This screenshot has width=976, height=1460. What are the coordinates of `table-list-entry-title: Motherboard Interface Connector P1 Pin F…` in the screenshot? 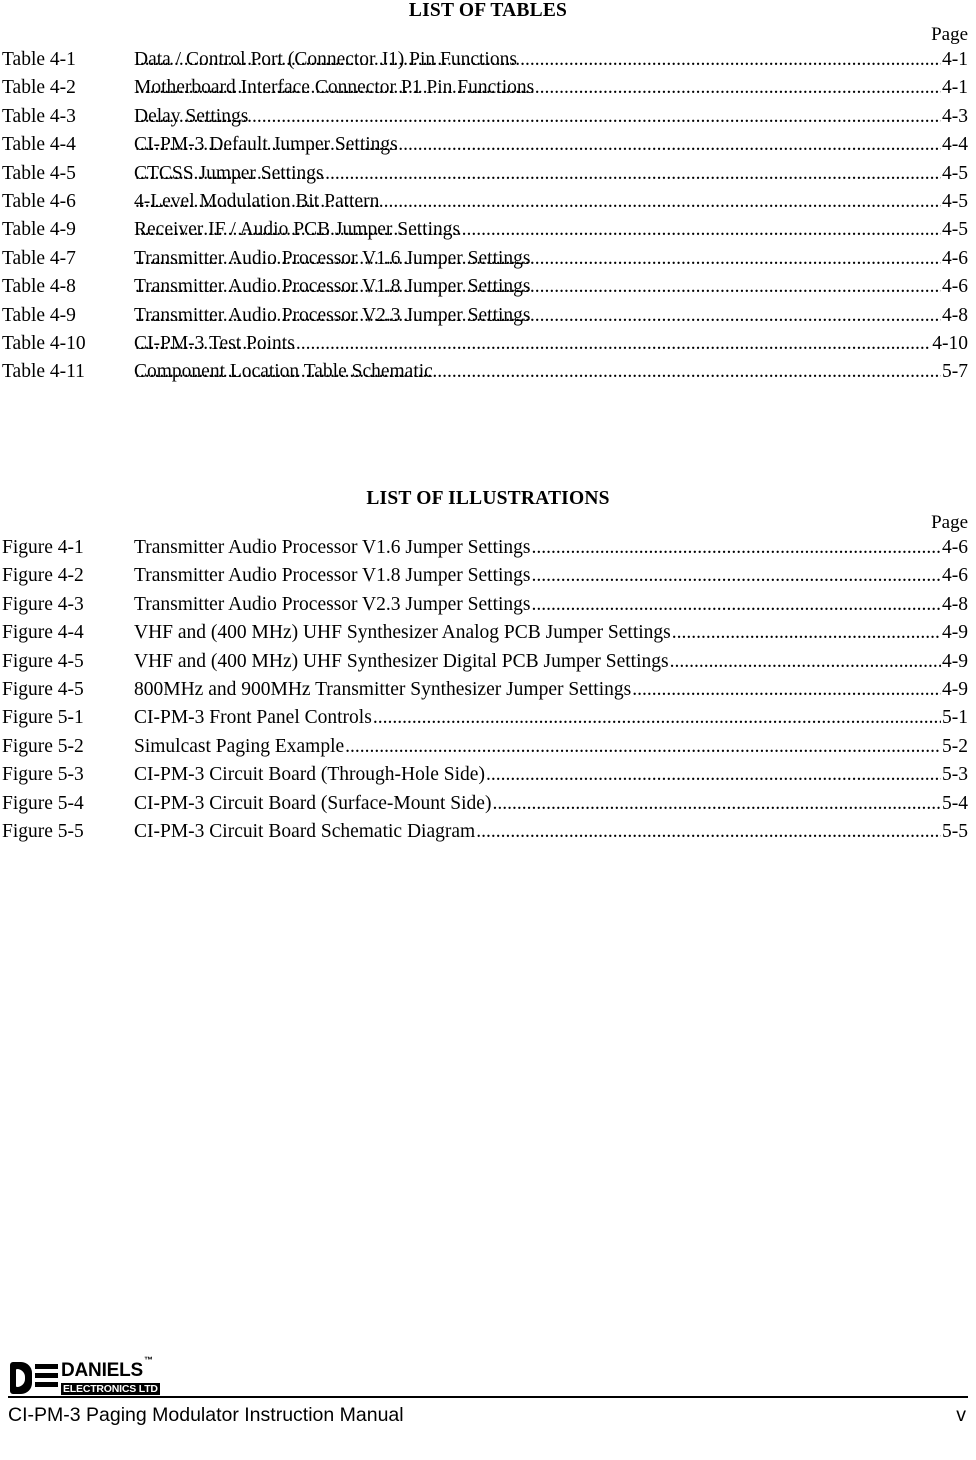 It's located at (334, 88).